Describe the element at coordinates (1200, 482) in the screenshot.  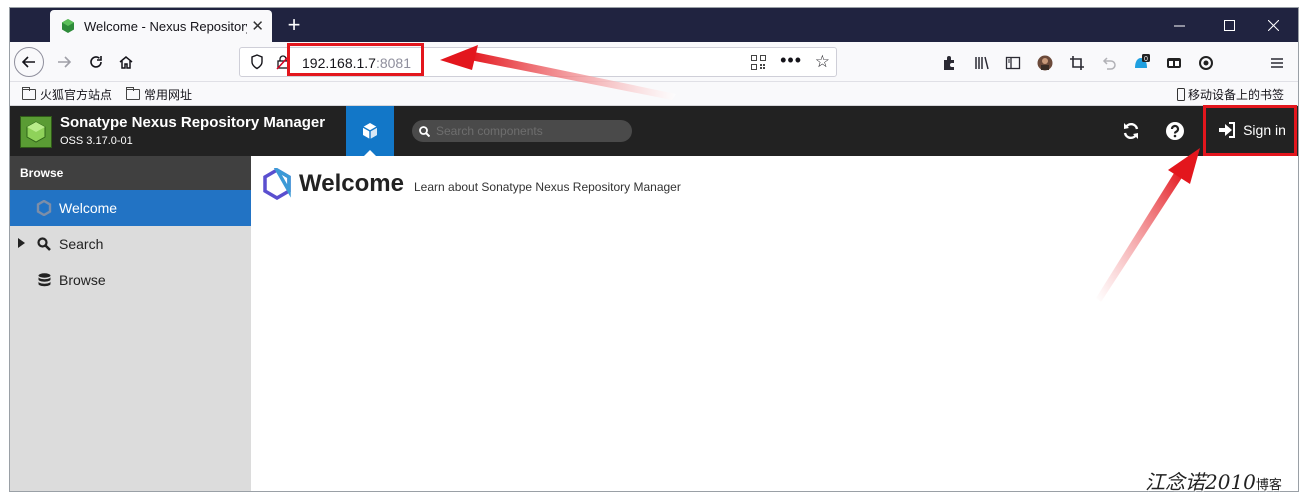
I see `watermark-text: 江念诺2010` at that location.